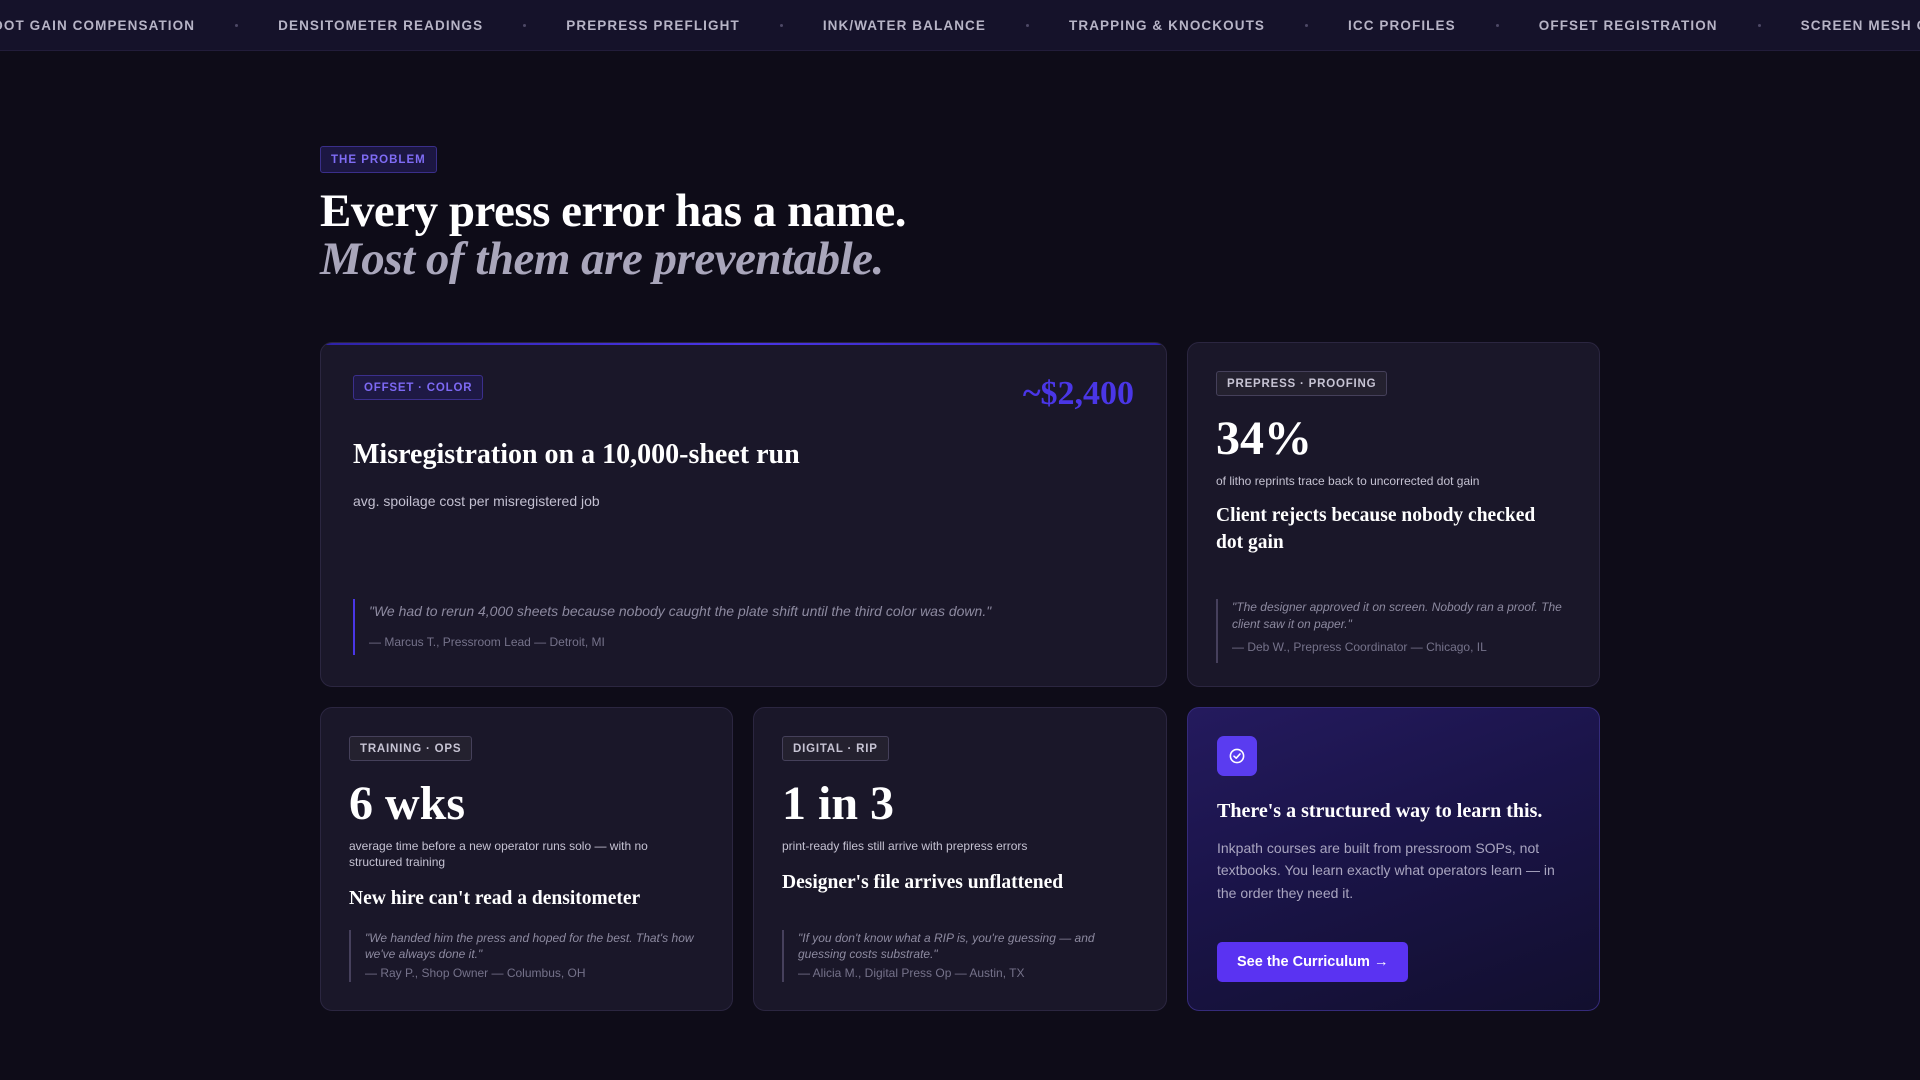 The image size is (1920, 1080). I want to click on ticker-item: SCREEN MESH COUNTS, so click(1860, 25).